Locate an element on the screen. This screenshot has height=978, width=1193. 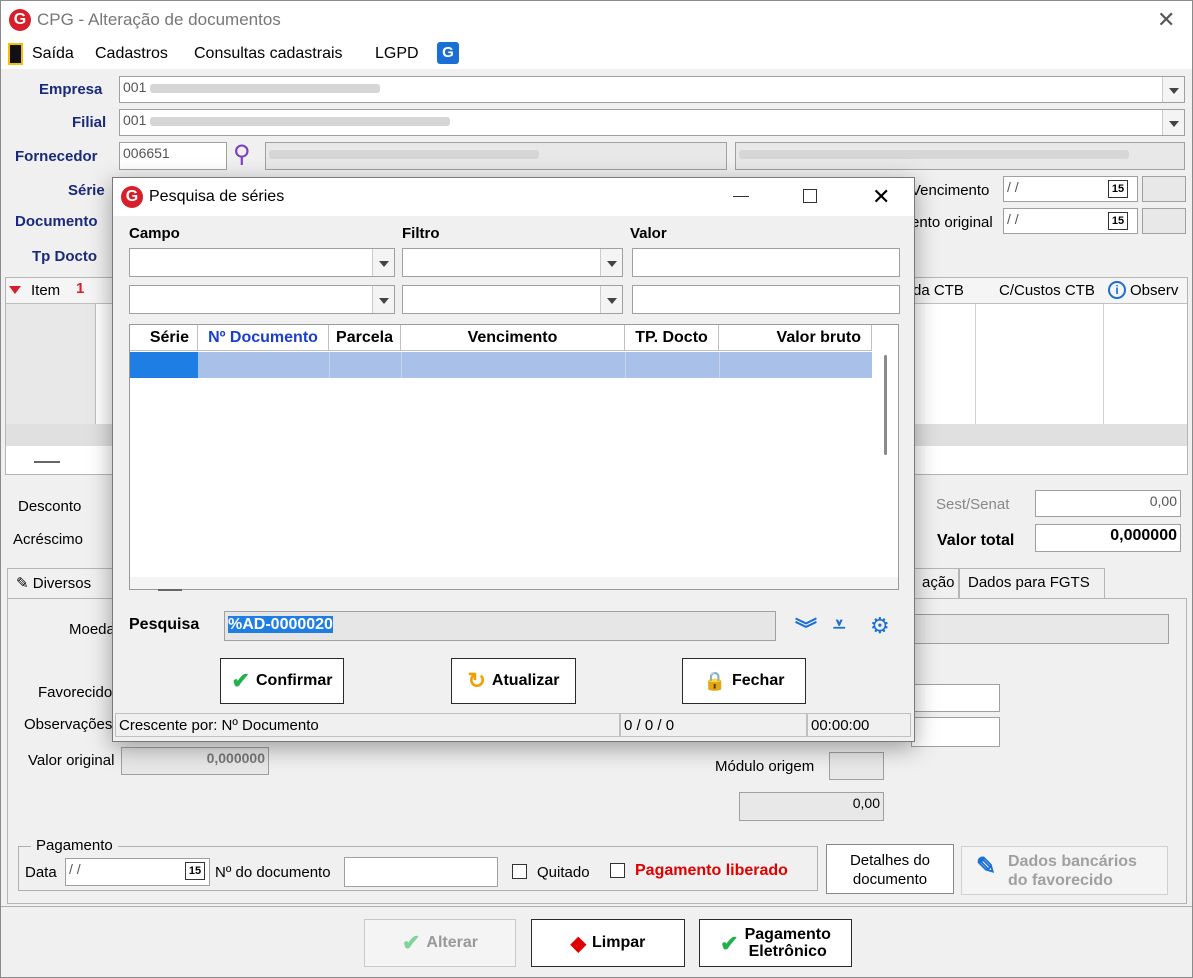
alterar-button: ✔ Alterar is located at coordinates (440, 943).